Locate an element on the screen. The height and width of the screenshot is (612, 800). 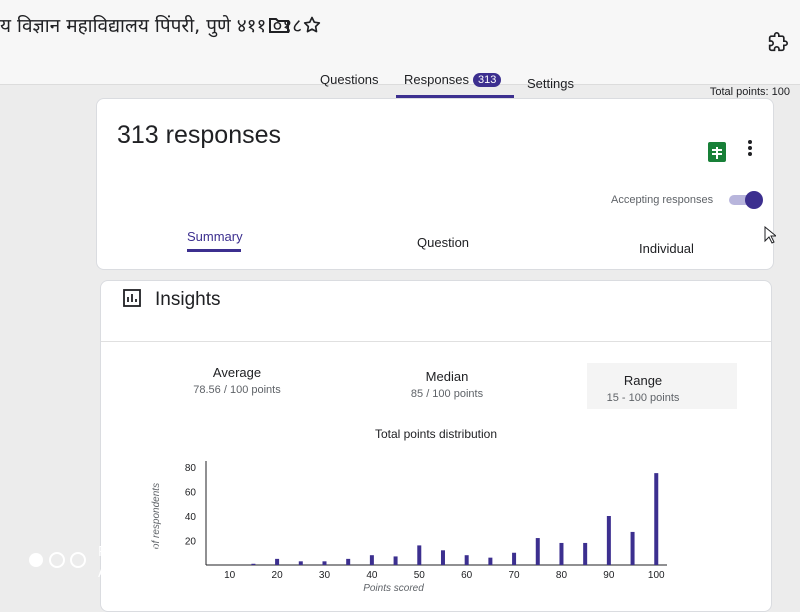
subtab-question: Question is located at coordinates (443, 242).